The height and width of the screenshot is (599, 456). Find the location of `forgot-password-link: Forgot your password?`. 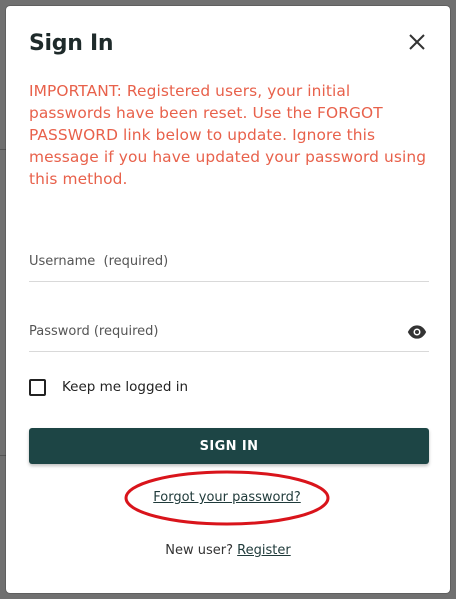

forgot-password-link: Forgot your password? is located at coordinates (227, 497).